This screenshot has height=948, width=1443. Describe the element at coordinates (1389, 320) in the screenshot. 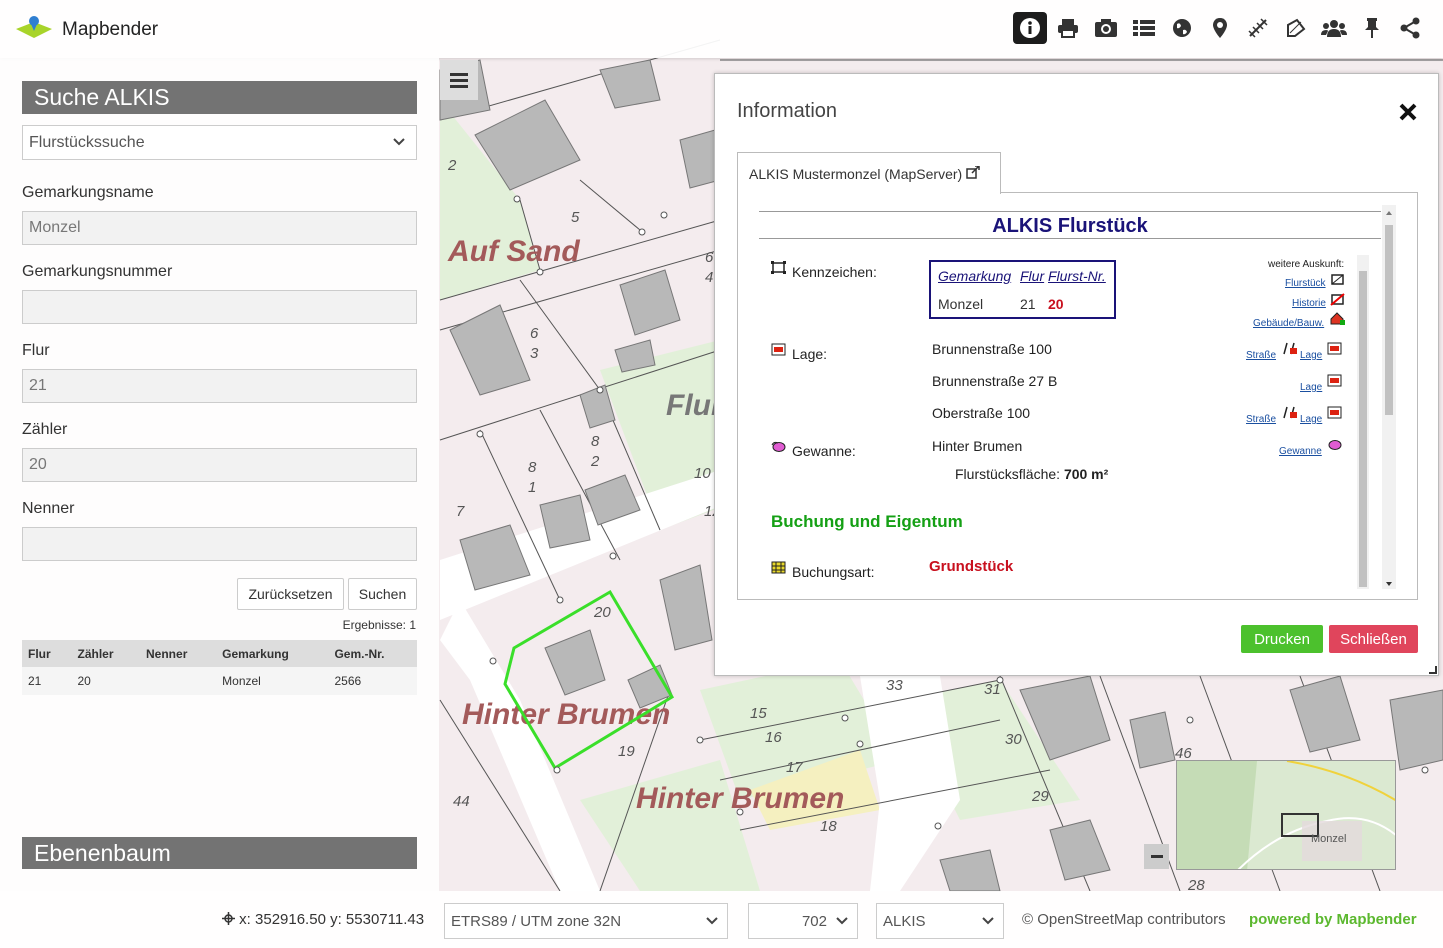

I see `frame-scrollbar-thumb` at that location.